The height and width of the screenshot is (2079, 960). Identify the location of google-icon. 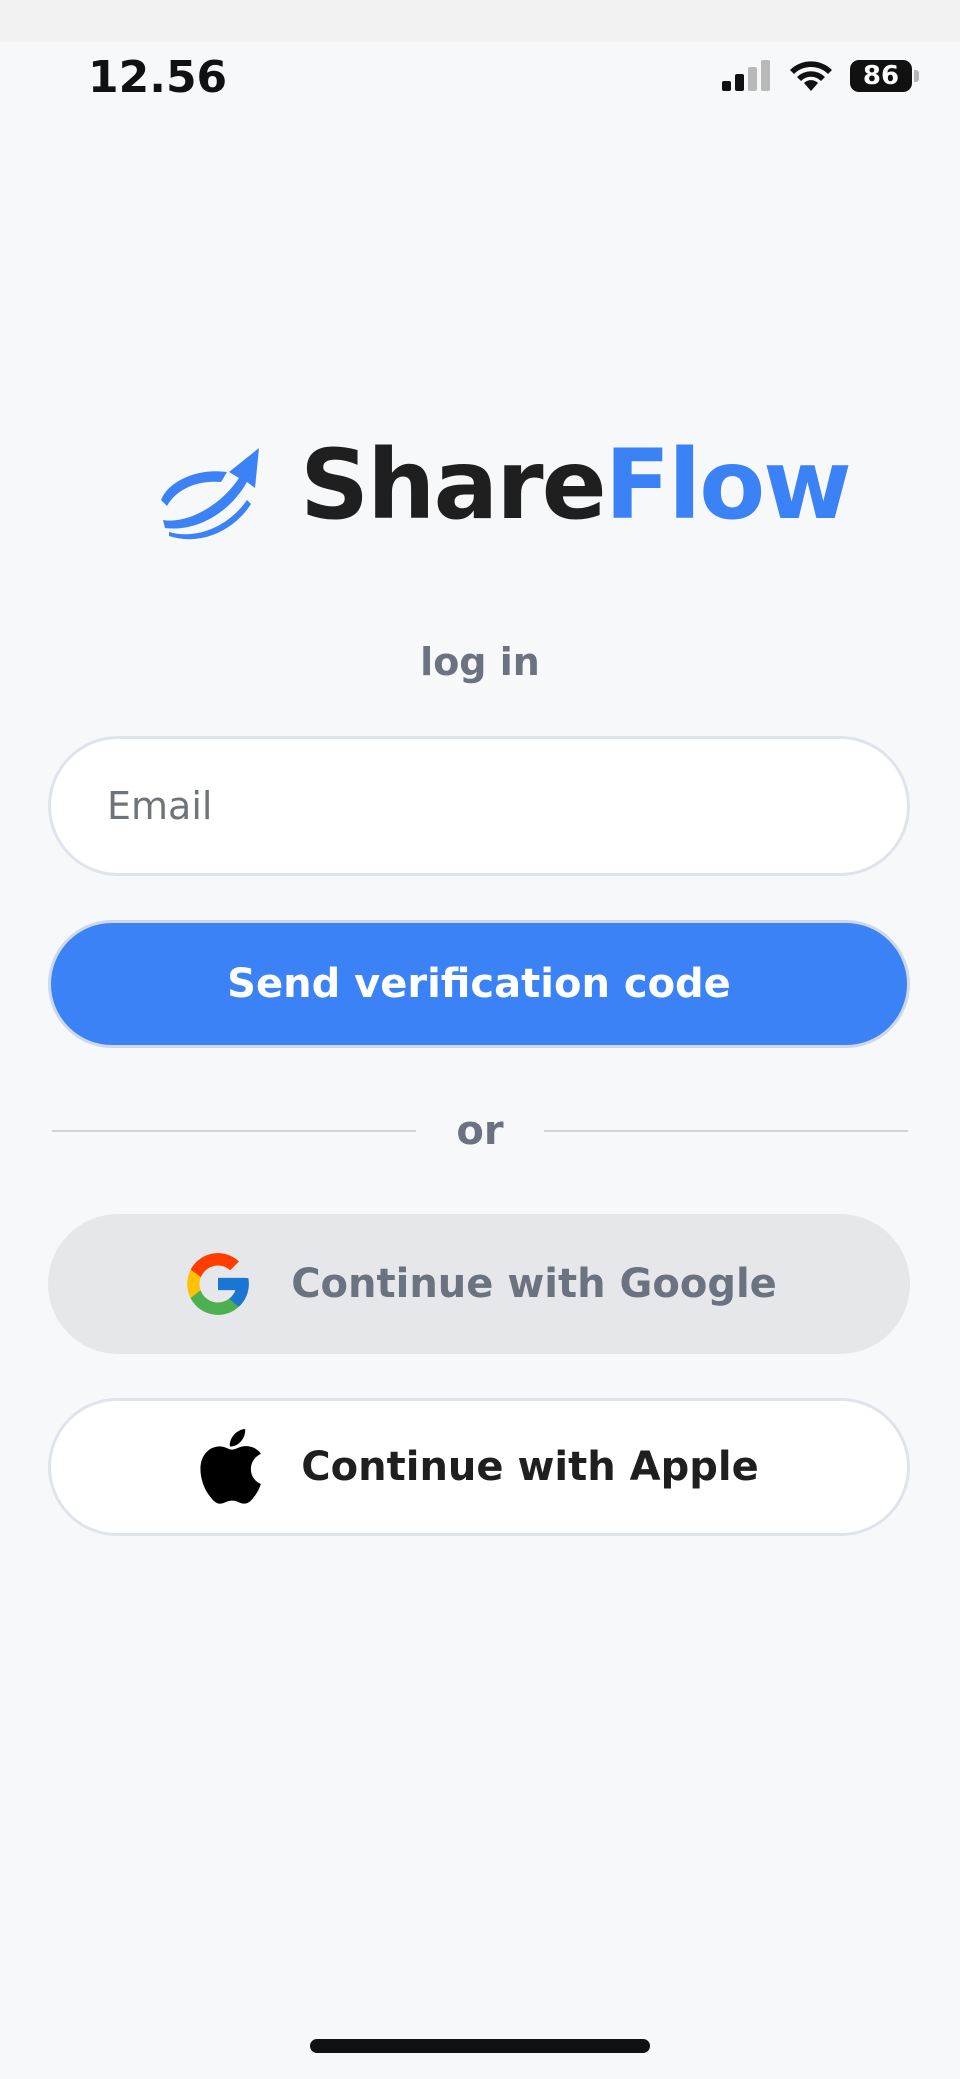
(218, 1284).